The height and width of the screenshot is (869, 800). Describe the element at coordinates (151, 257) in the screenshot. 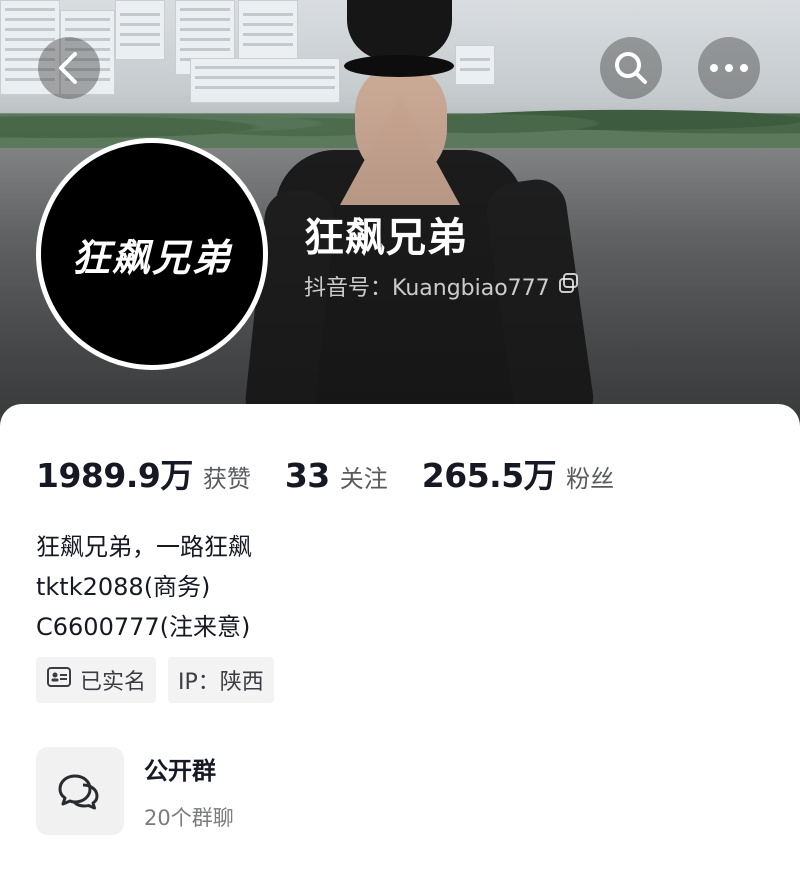

I see `avatar-logo-text: 狂飙兄弟` at that location.